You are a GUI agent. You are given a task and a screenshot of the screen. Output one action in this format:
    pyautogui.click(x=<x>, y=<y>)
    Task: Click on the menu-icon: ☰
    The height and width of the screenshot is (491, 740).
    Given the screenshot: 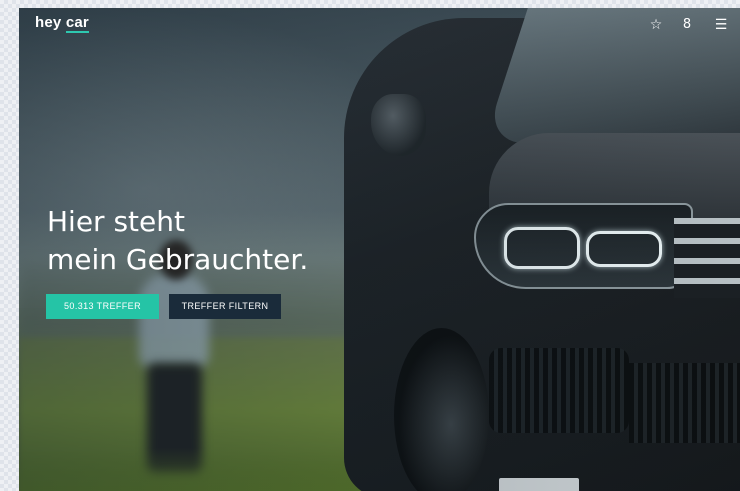 What is the action you would take?
    pyautogui.click(x=721, y=25)
    